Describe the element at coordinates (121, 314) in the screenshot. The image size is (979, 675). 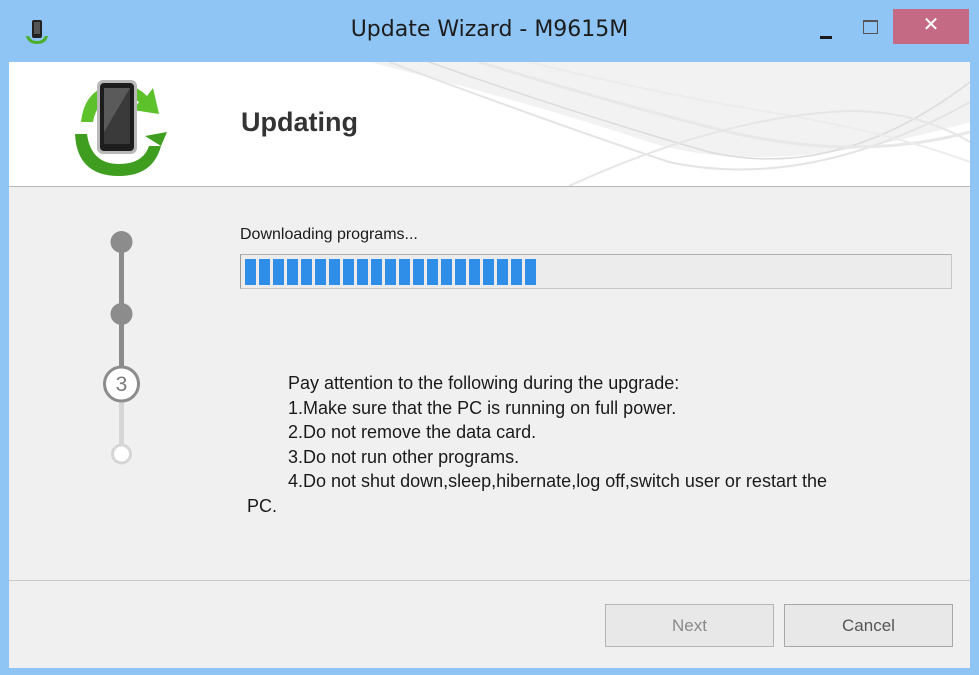
I see `step-2-dot` at that location.